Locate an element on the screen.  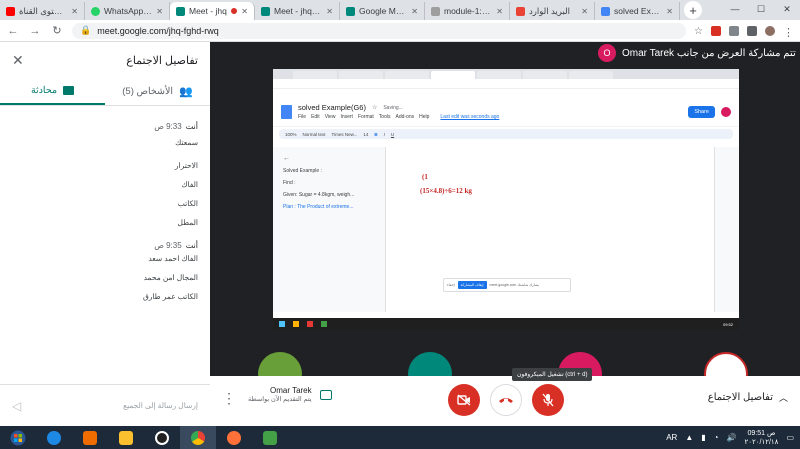
url-field: 🔒 meet.google.com/jhq-fghd-rwq is located at coordinates (379, 30).